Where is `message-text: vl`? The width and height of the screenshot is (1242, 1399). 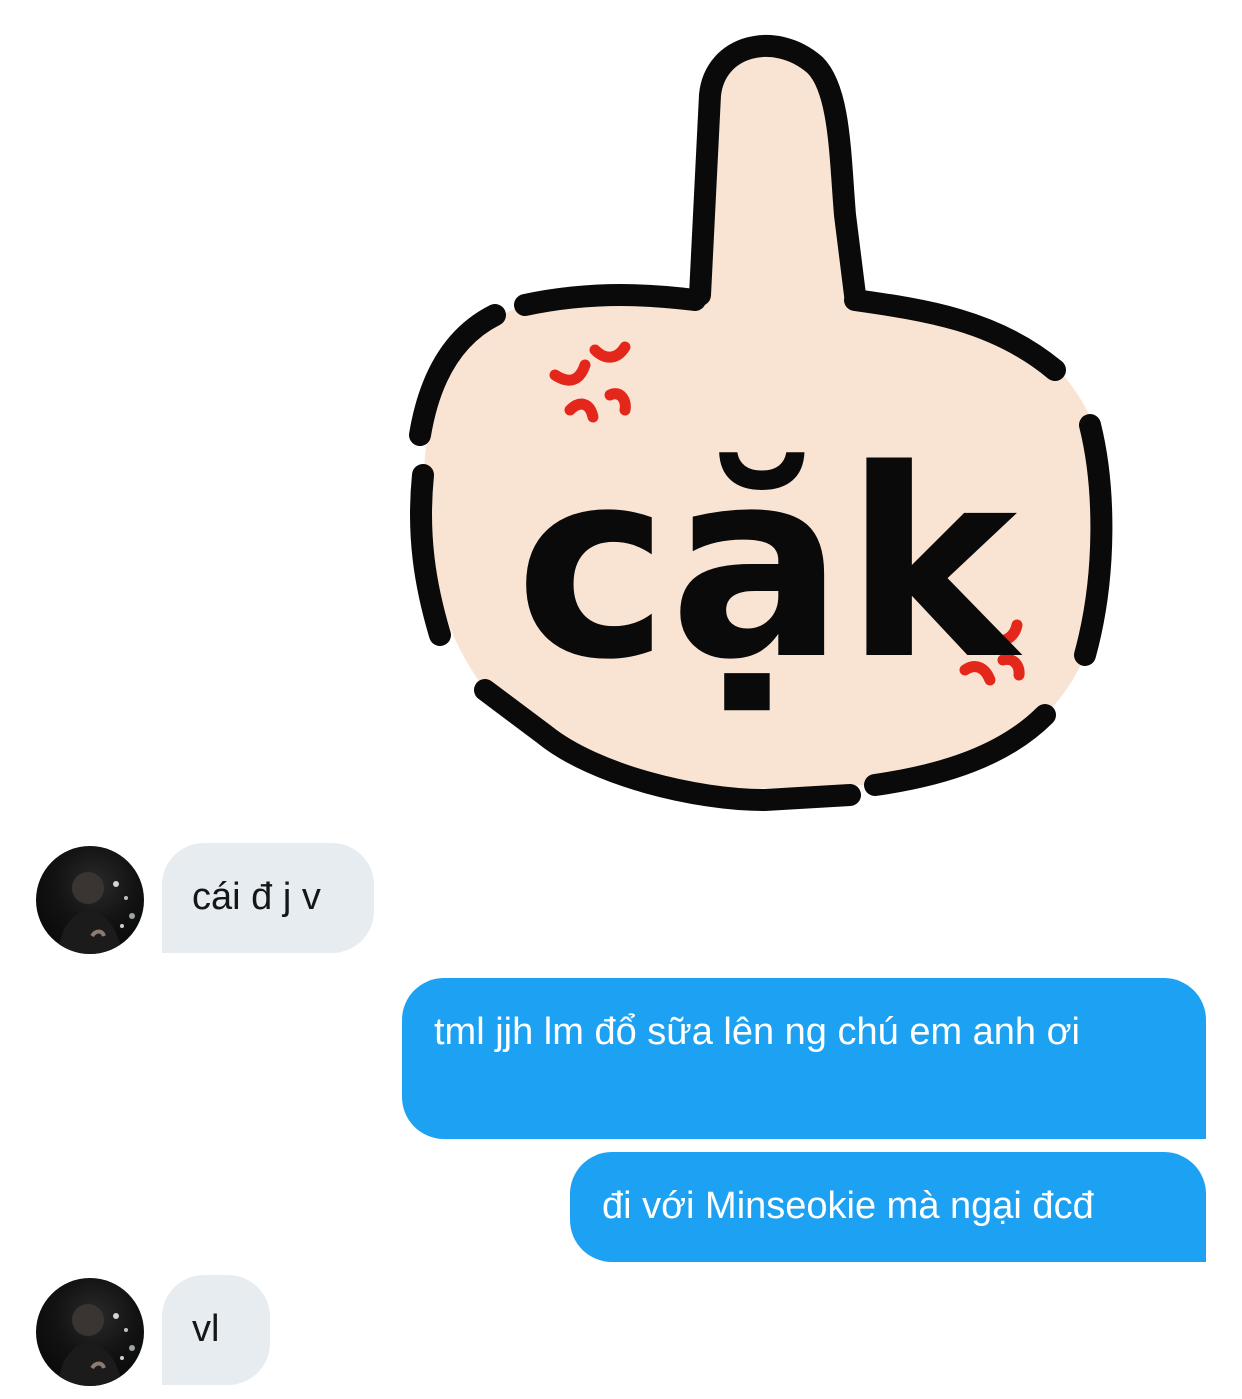 message-text: vl is located at coordinates (206, 1329).